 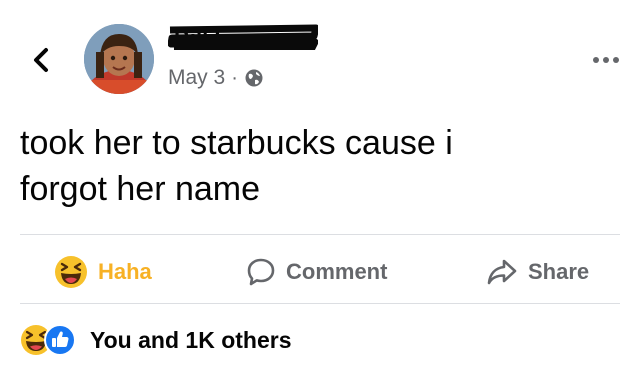 I want to click on share-label: Share, so click(x=559, y=271).